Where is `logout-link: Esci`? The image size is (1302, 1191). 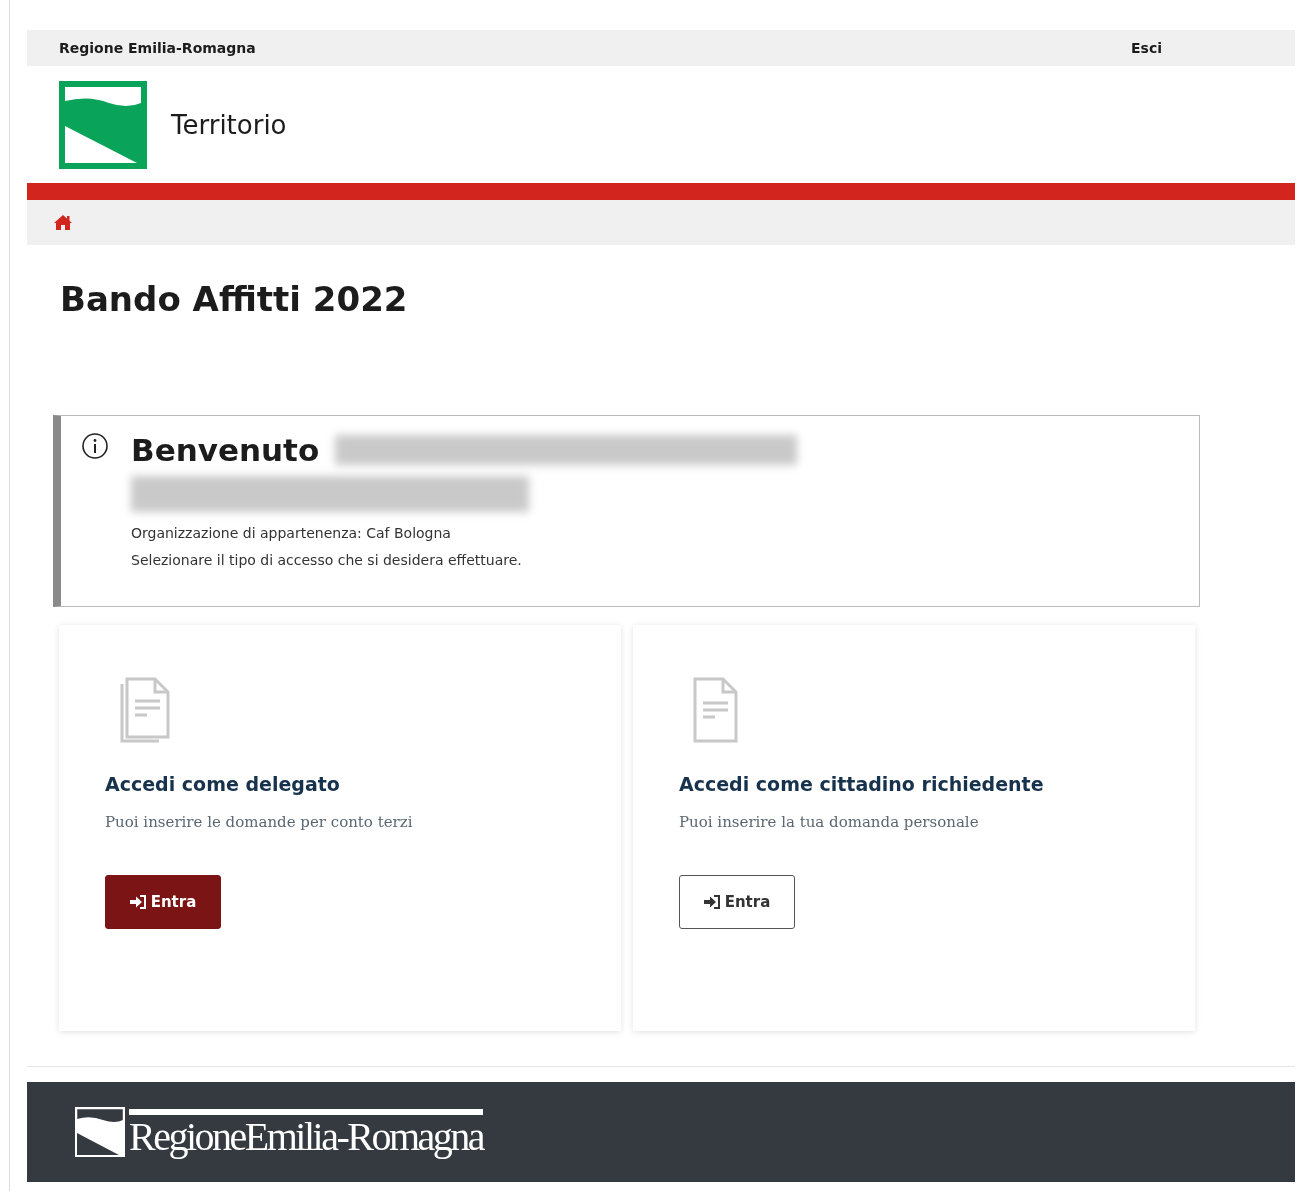 logout-link: Esci is located at coordinates (1146, 48).